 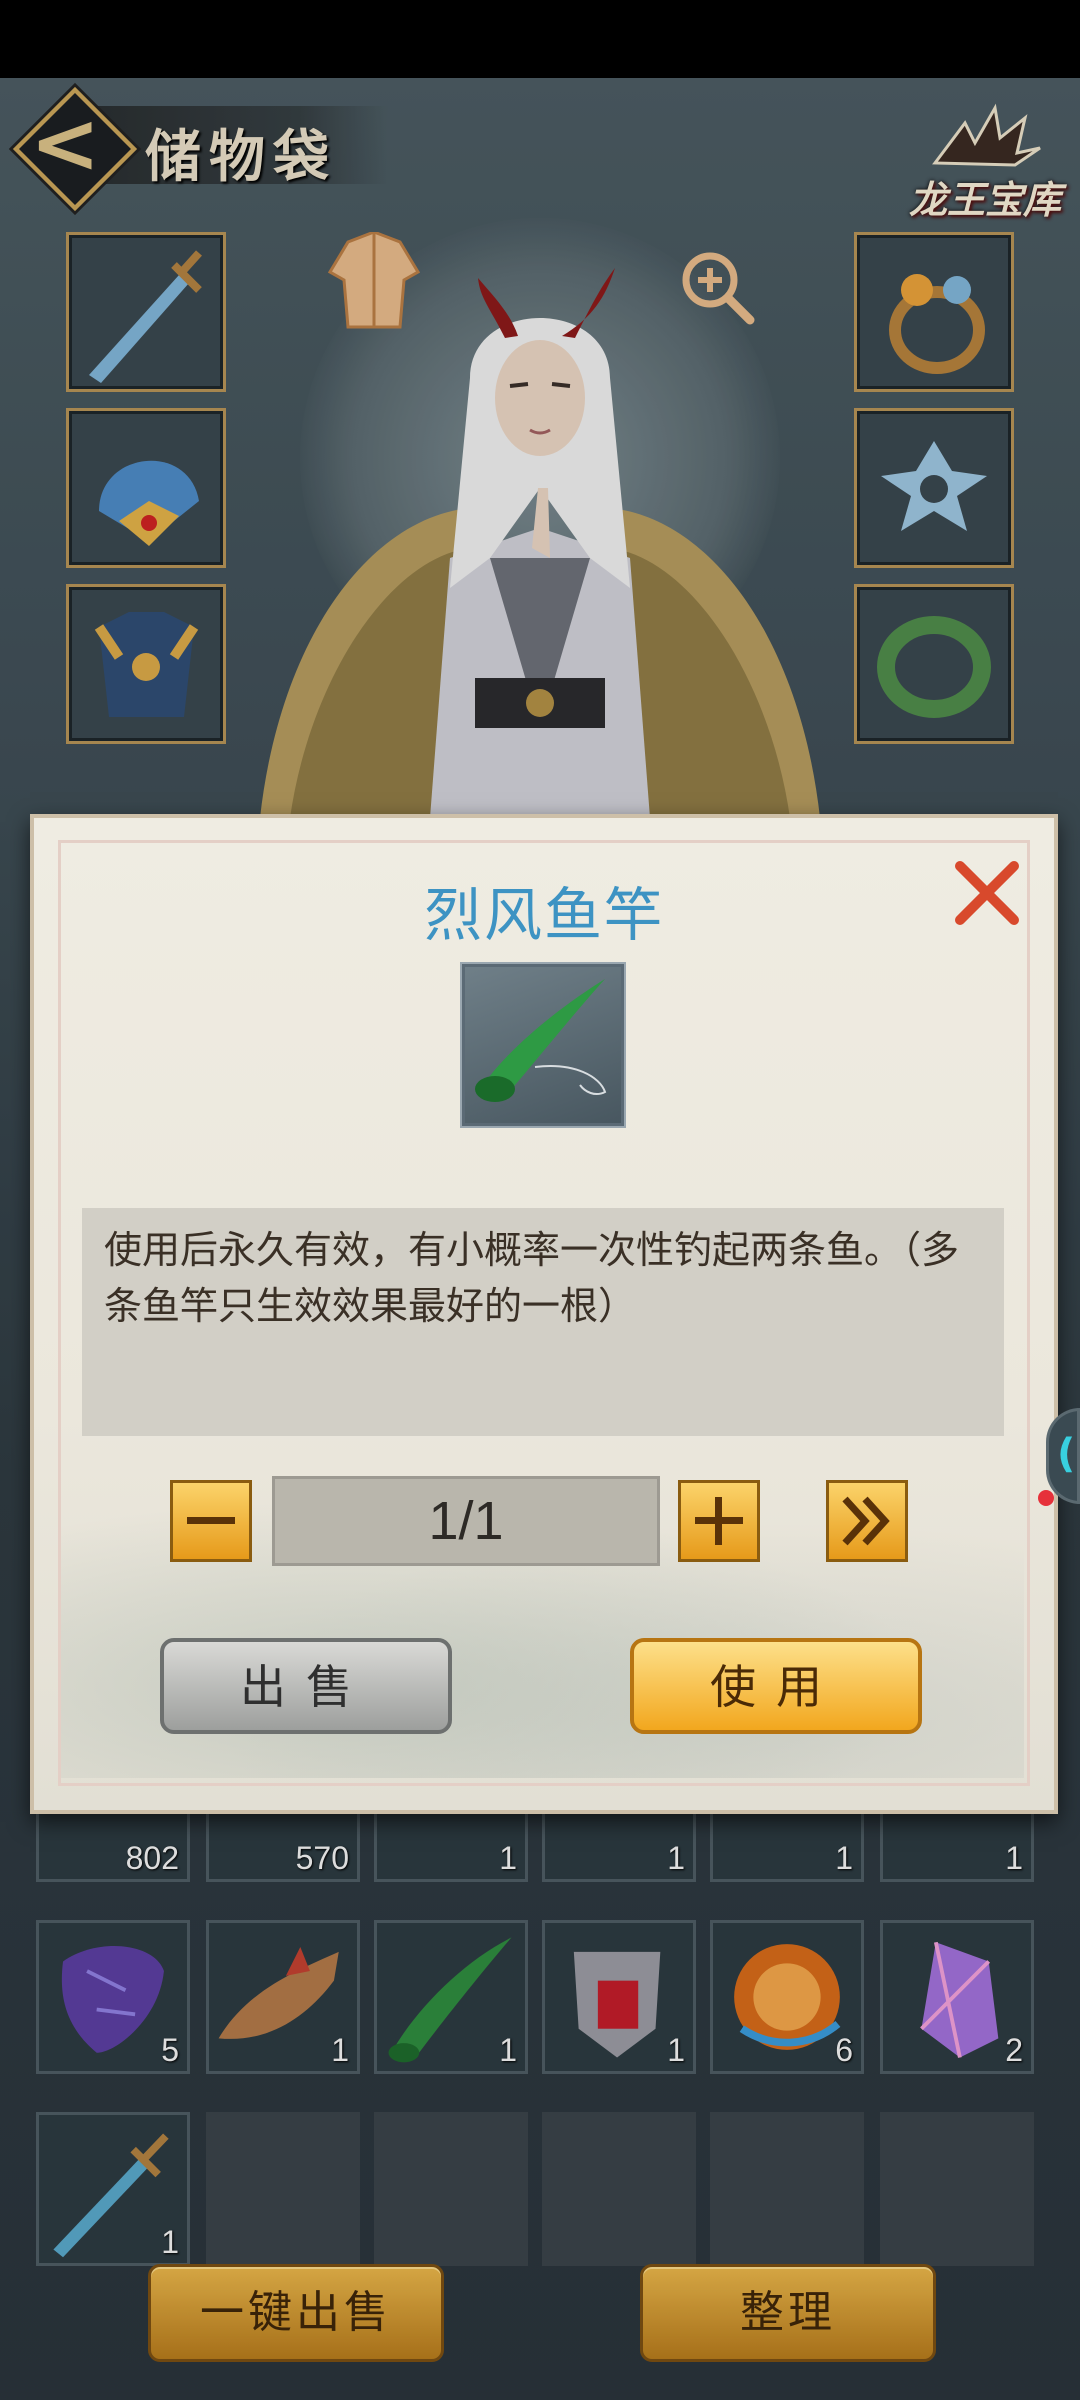 I want to click on double-chevron-icon, so click(x=866, y=1521).